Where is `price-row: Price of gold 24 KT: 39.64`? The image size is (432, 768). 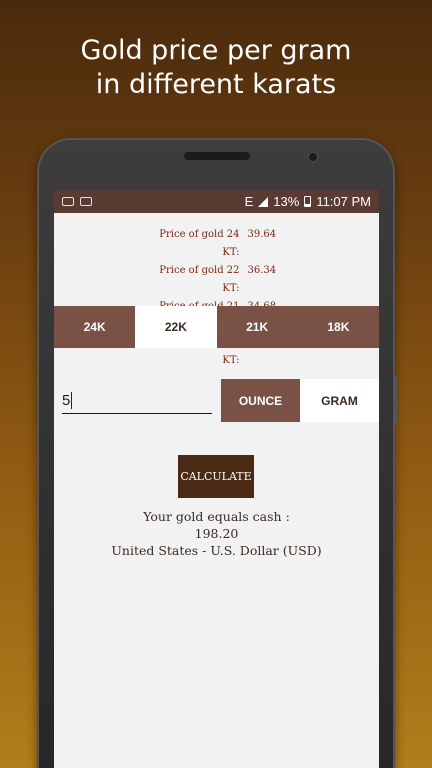 price-row: Price of gold 24 KT: 39.64 is located at coordinates (217, 244).